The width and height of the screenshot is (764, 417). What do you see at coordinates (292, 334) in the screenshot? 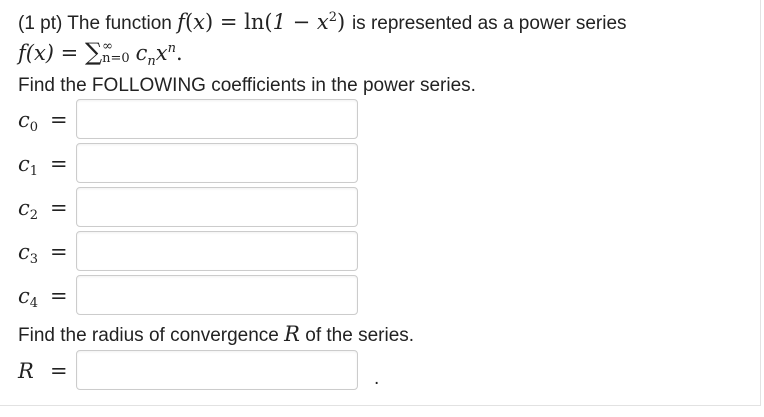
I see `radius-symbol: R` at bounding box center [292, 334].